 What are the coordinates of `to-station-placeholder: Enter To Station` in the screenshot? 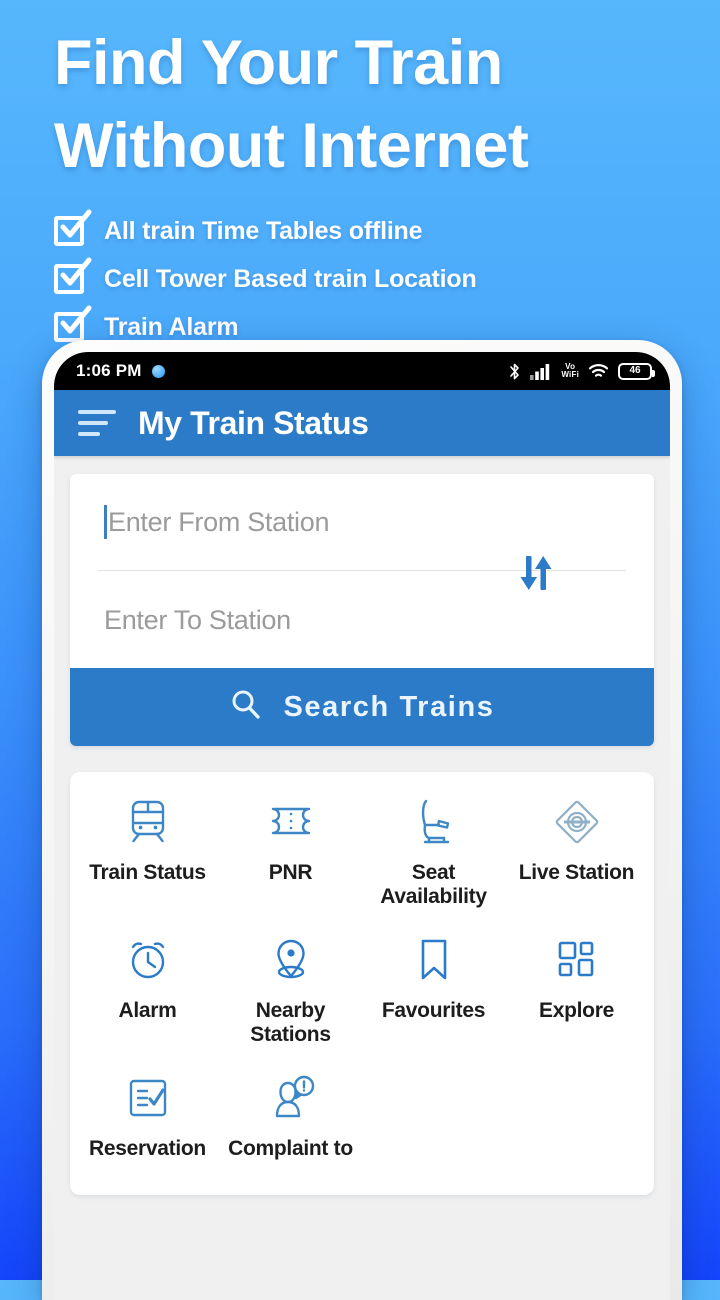 It's located at (197, 619).